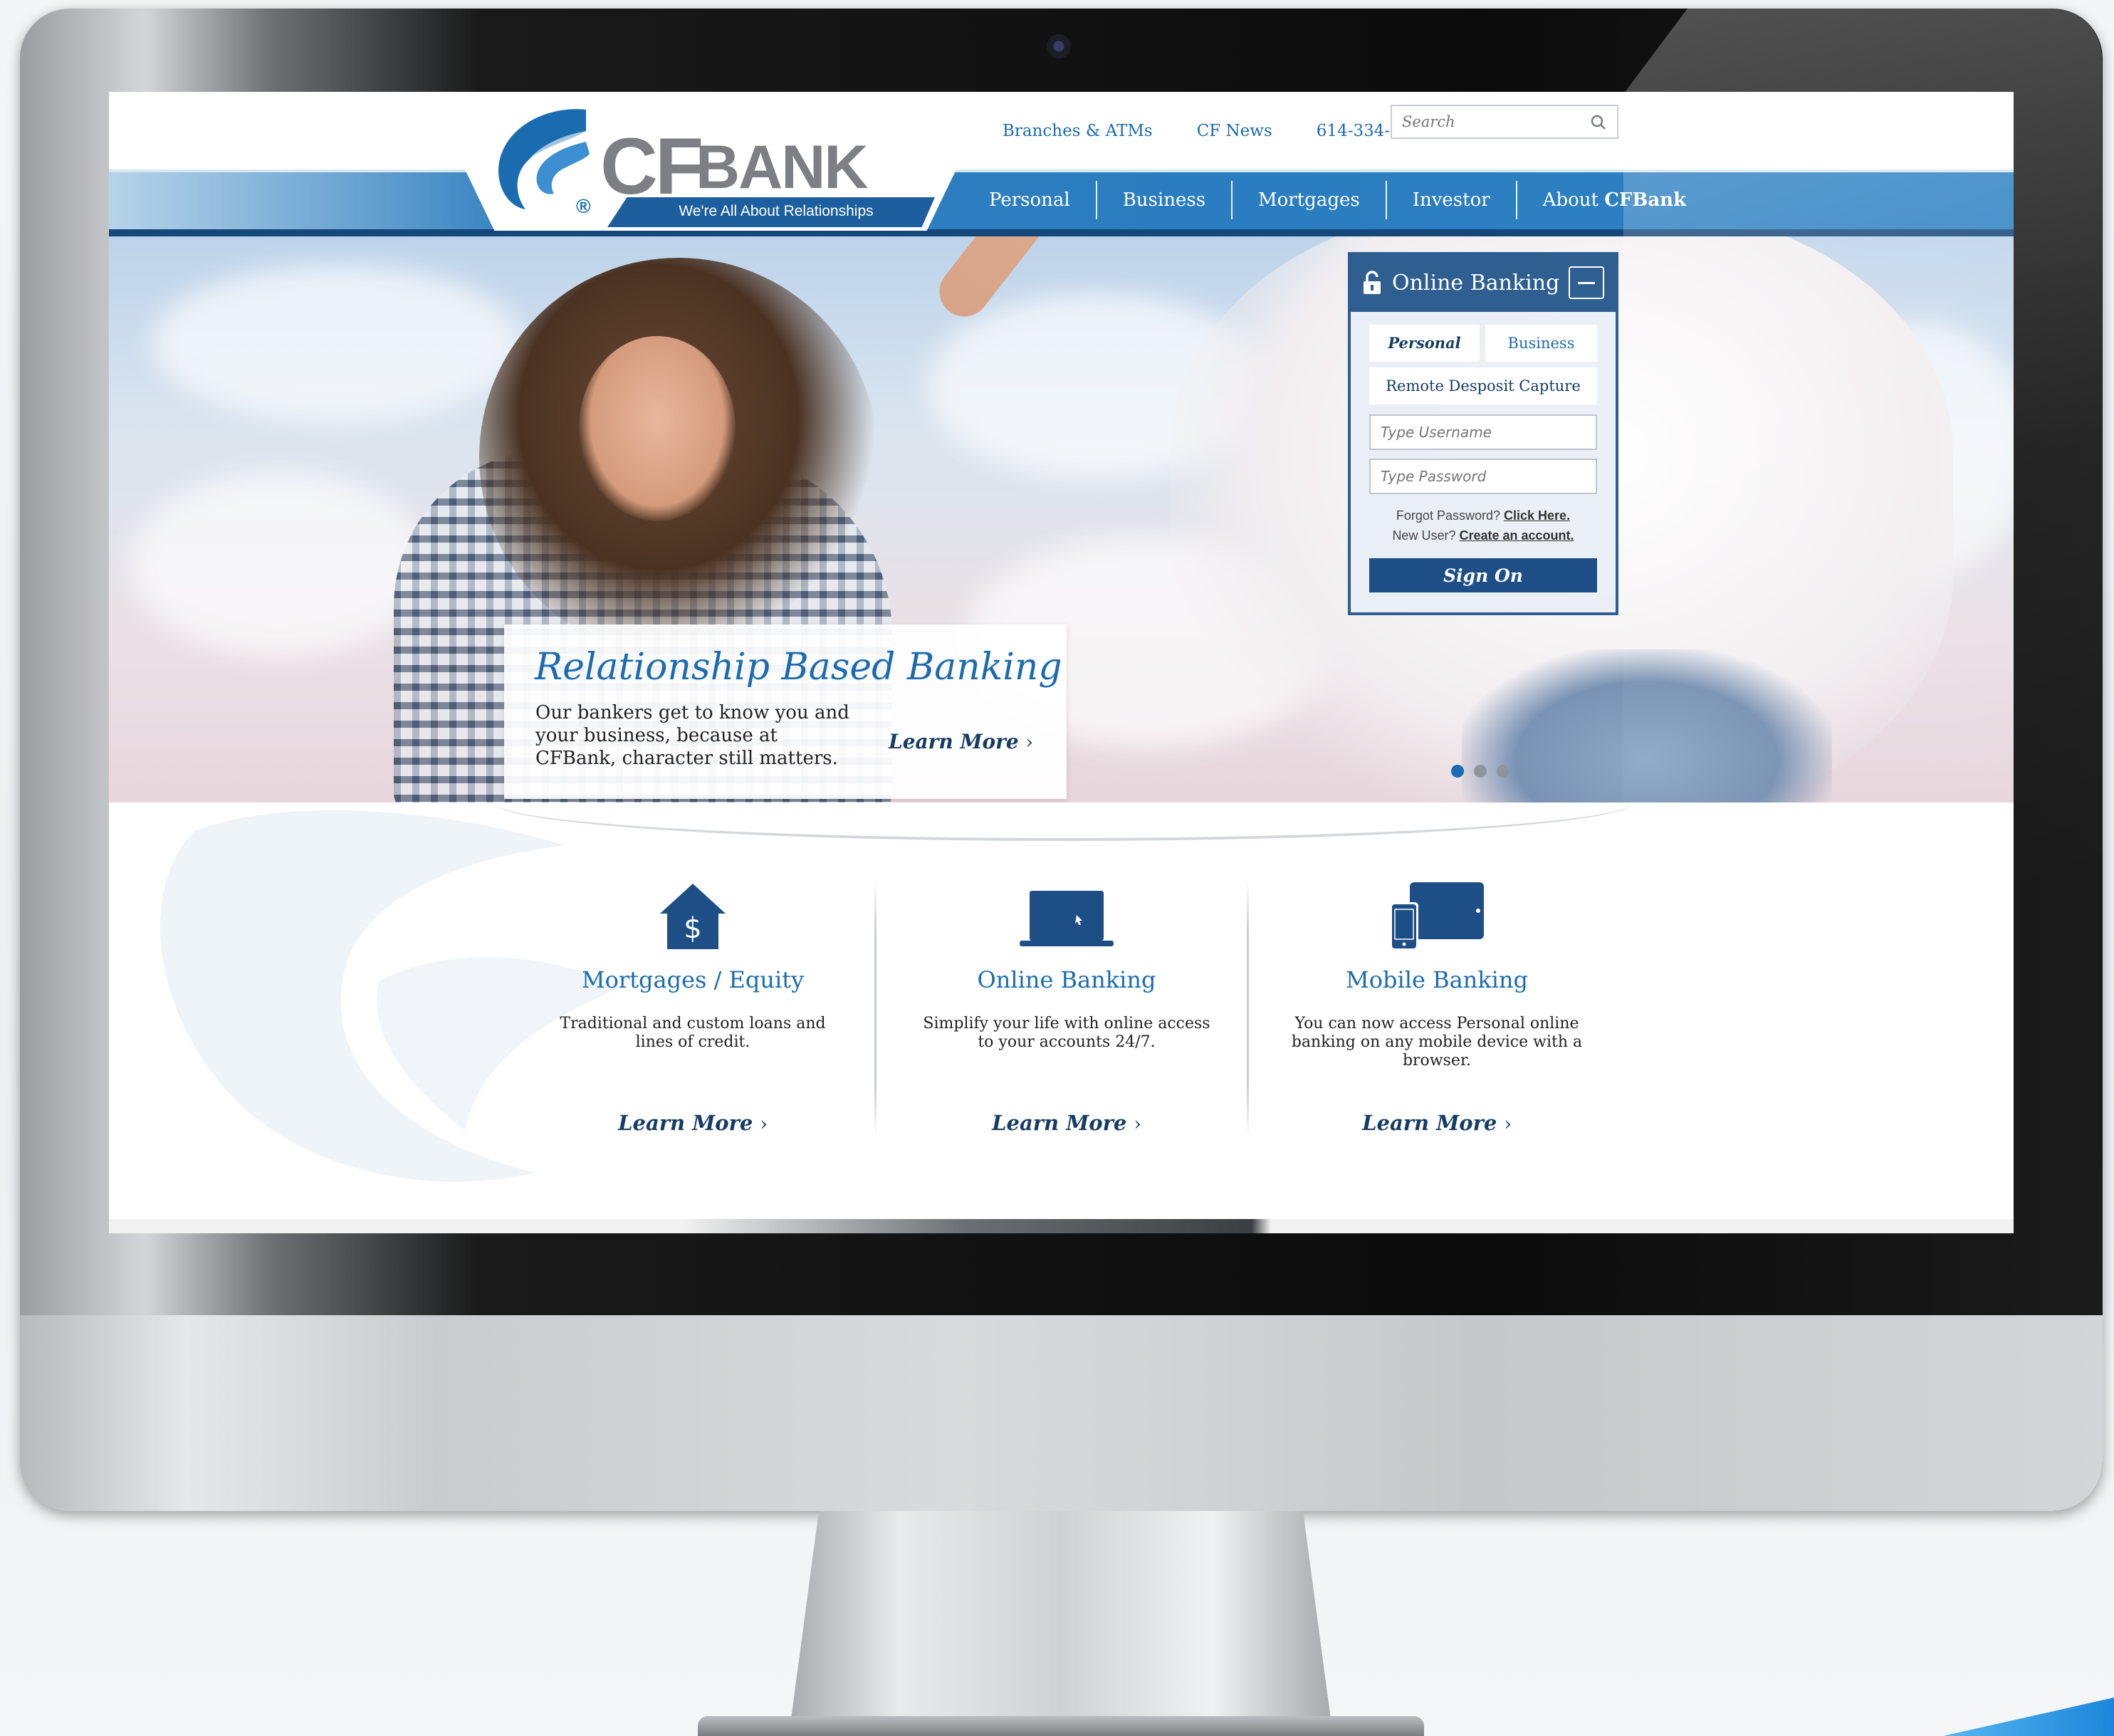 The image size is (2114, 1736). I want to click on online-banking-header: Online Banking, so click(1484, 284).